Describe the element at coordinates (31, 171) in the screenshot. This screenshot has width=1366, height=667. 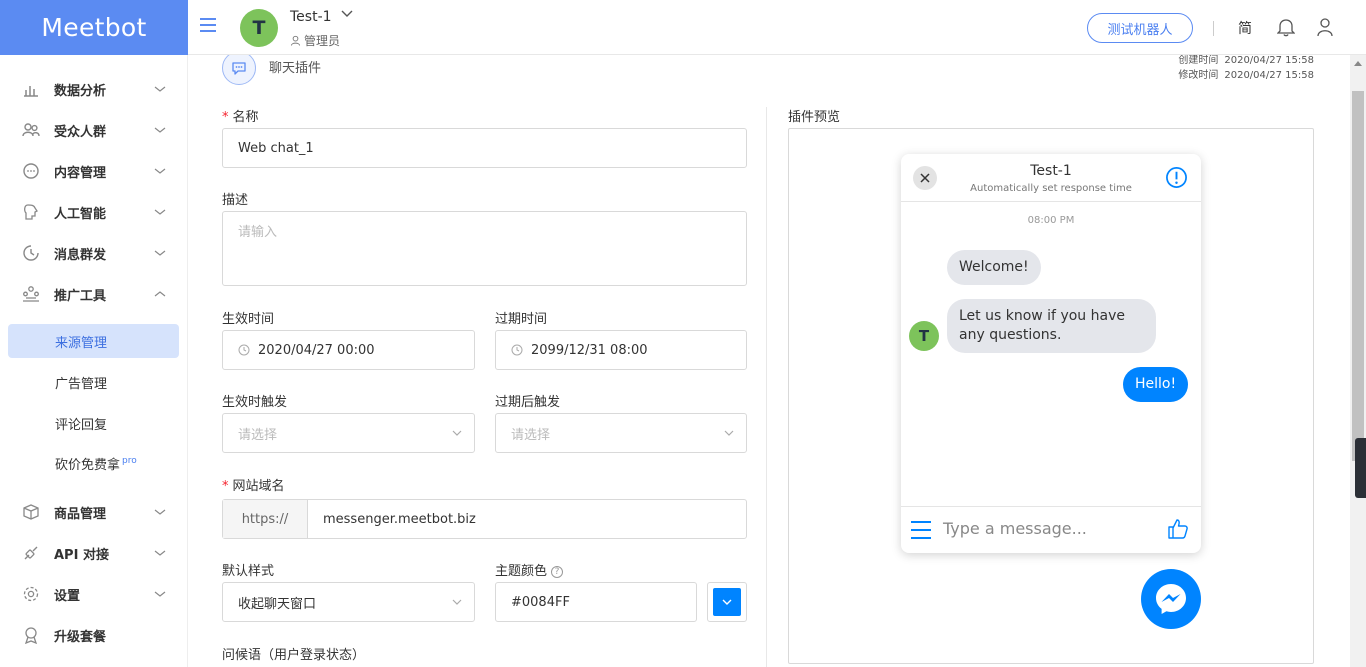
I see `message-icon` at that location.